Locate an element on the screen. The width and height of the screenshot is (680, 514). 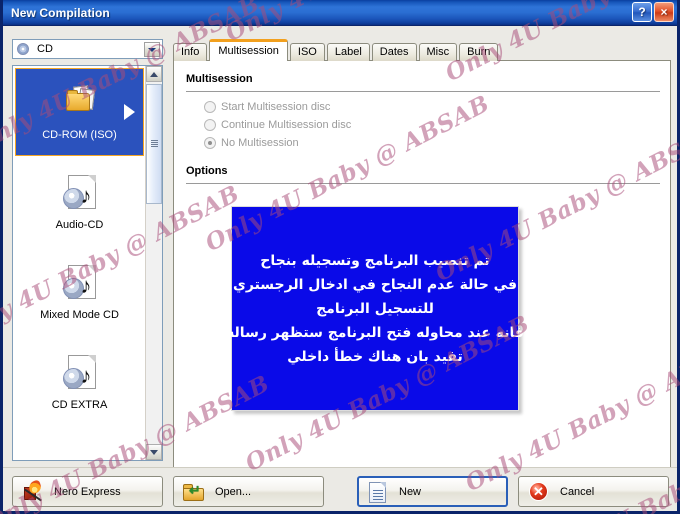
cancel-icon: ✕ is located at coordinates (539, 492).